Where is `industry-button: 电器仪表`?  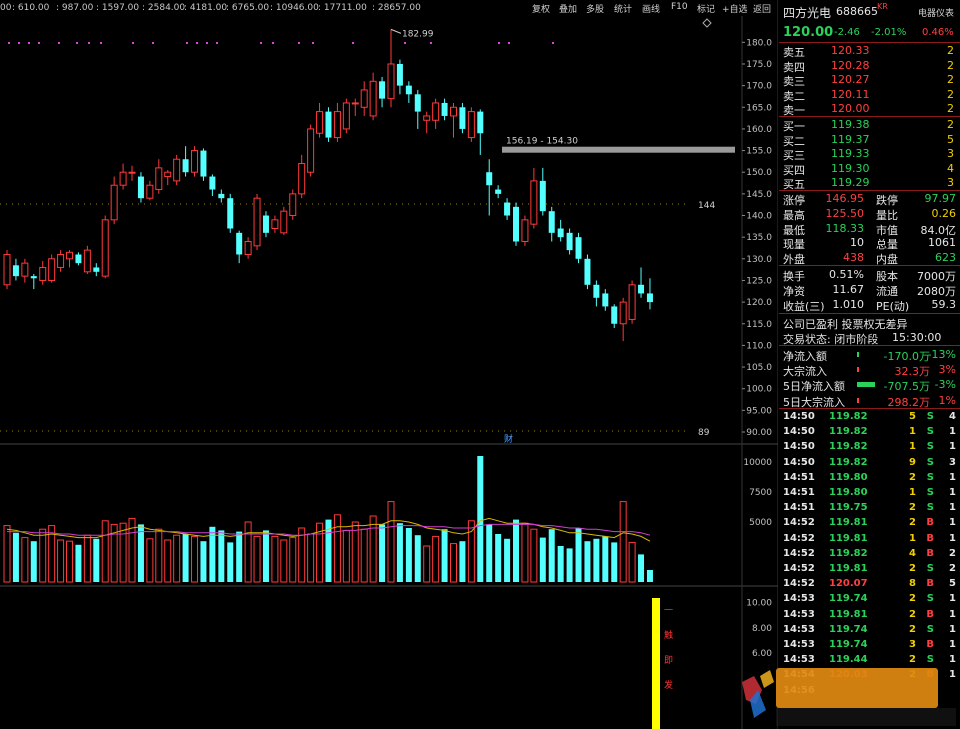 industry-button: 电器仪表 is located at coordinates (936, 12).